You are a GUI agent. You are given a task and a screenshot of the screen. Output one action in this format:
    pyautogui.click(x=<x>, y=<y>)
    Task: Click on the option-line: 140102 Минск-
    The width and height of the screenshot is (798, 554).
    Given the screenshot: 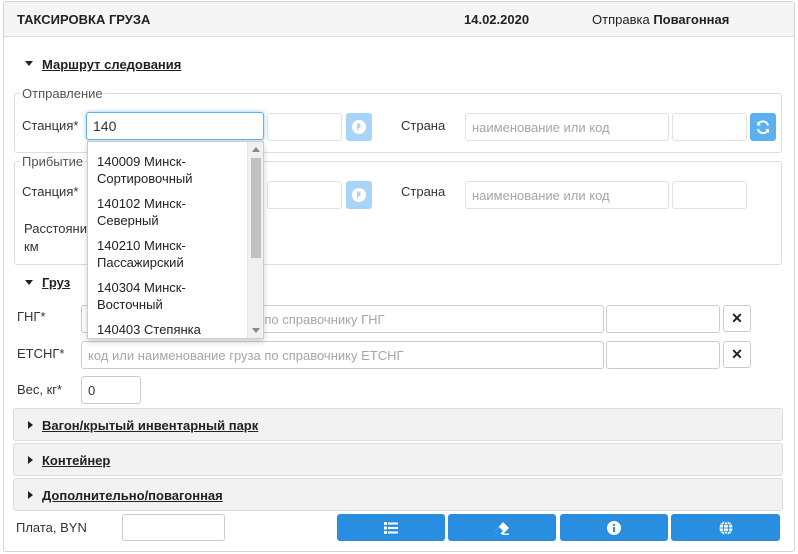 What is the action you would take?
    pyautogui.click(x=141, y=203)
    